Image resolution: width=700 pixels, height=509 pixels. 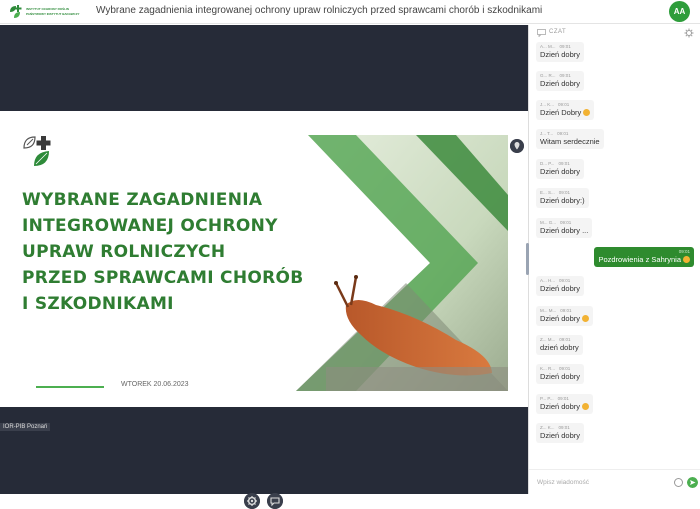 I want to click on chat-message-meta: A... H... 09:01, so click(x=560, y=280).